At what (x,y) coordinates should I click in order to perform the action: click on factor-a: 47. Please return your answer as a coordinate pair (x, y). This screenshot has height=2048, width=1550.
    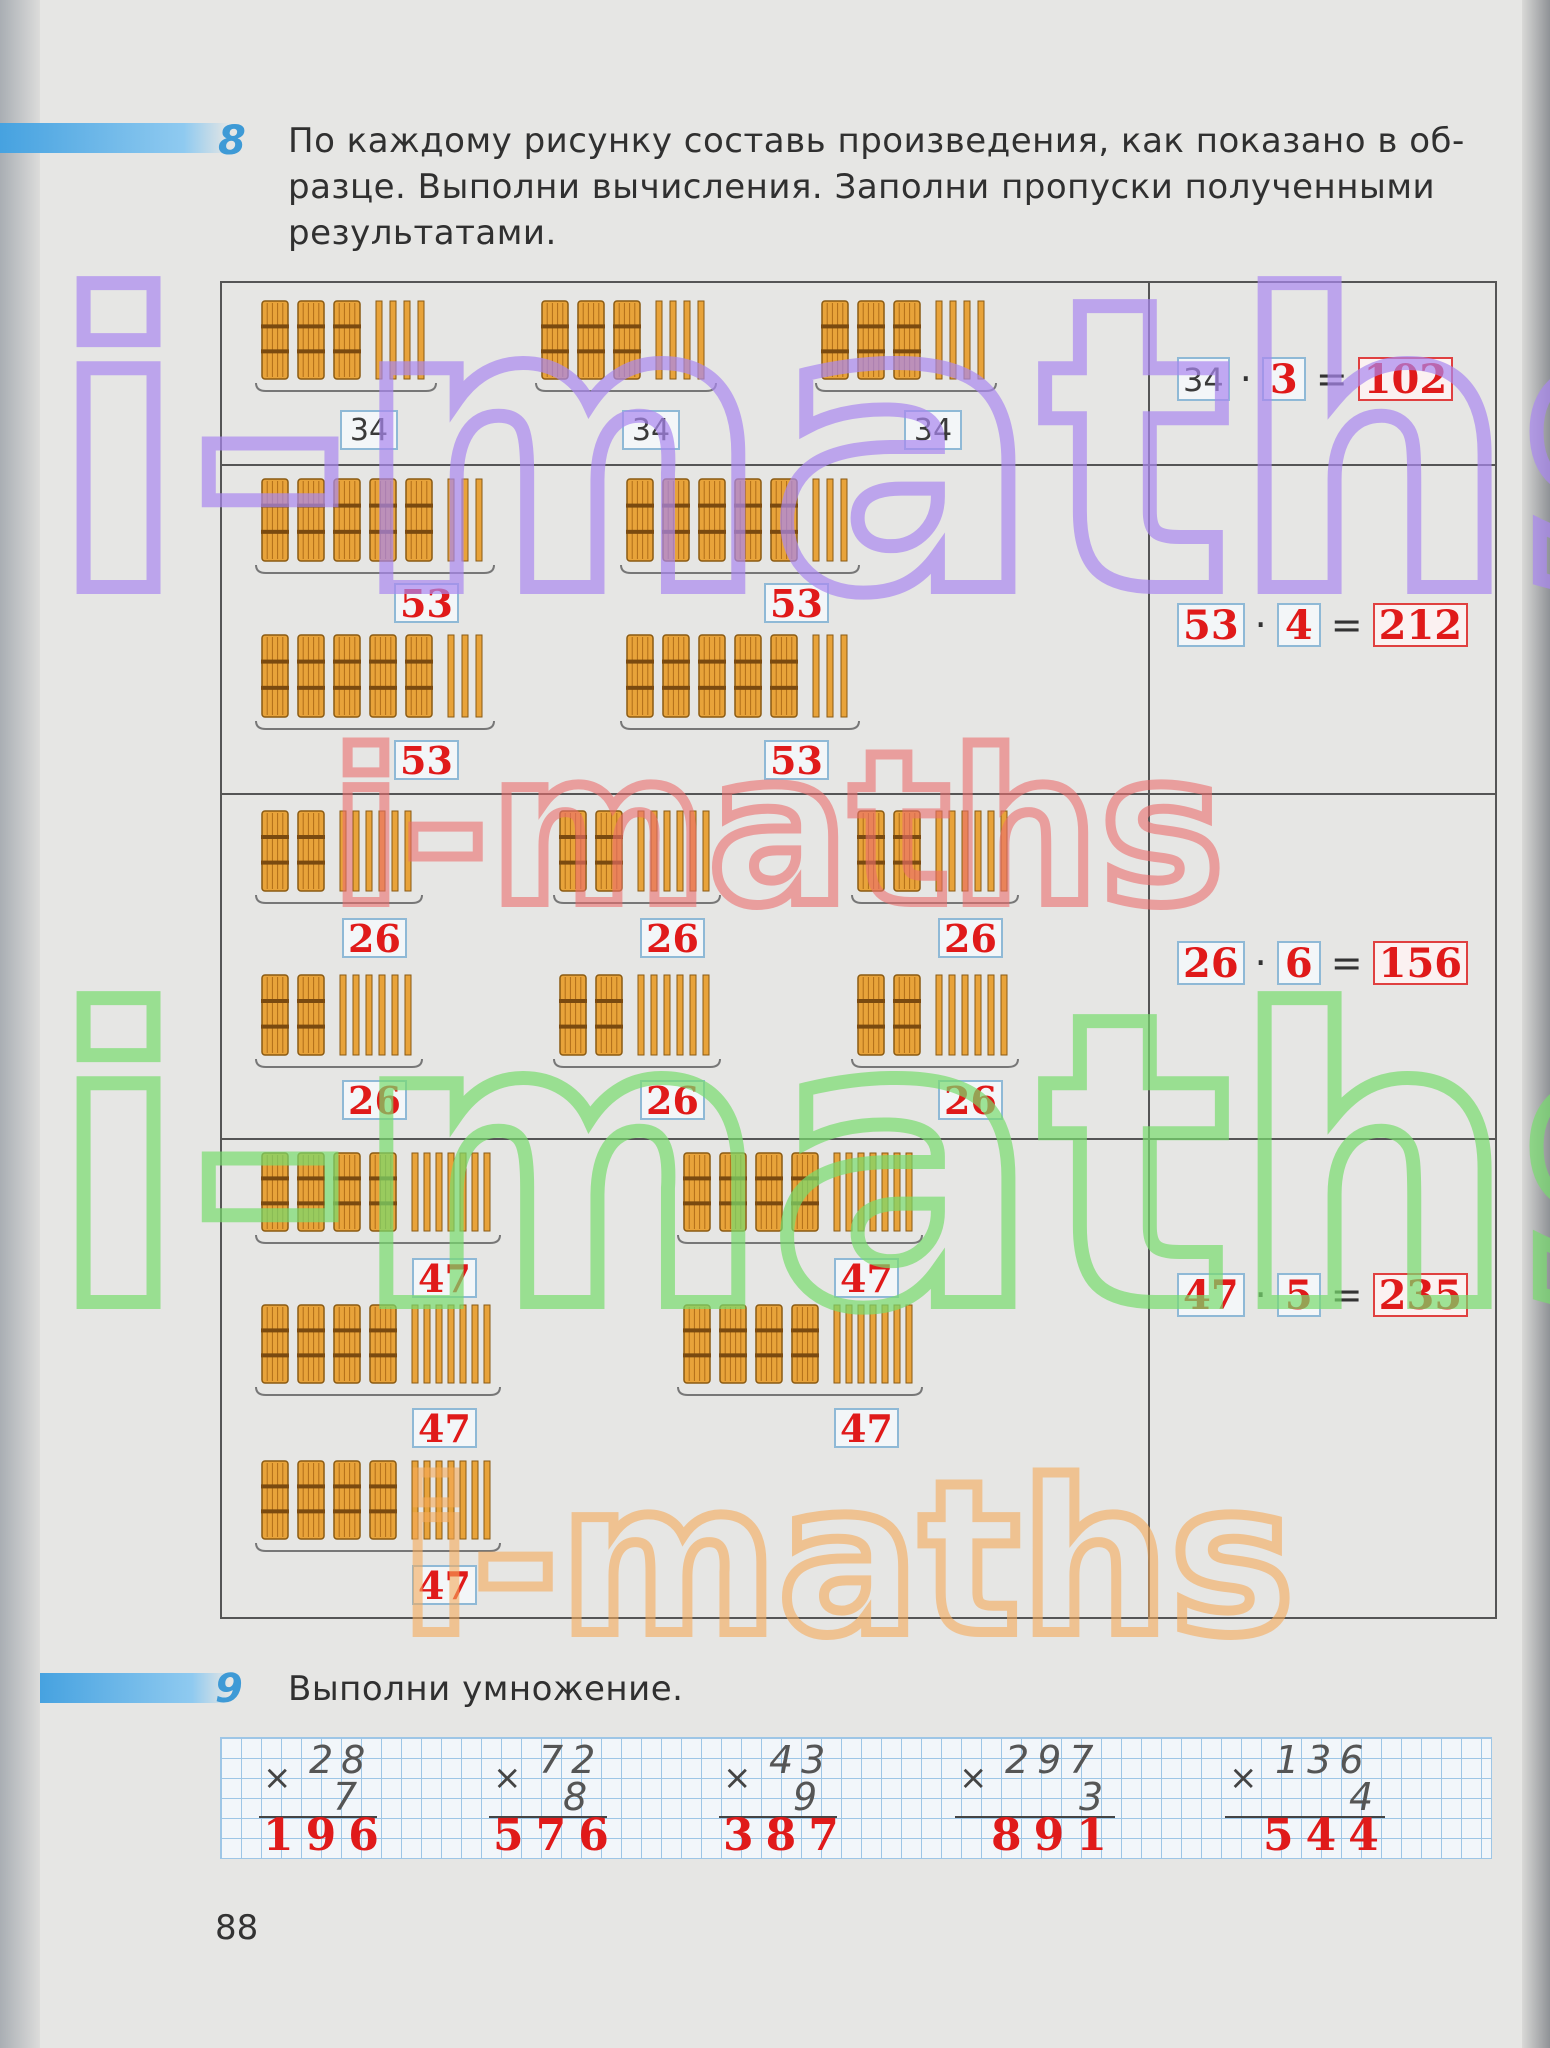
    Looking at the image, I should click on (1211, 1295).